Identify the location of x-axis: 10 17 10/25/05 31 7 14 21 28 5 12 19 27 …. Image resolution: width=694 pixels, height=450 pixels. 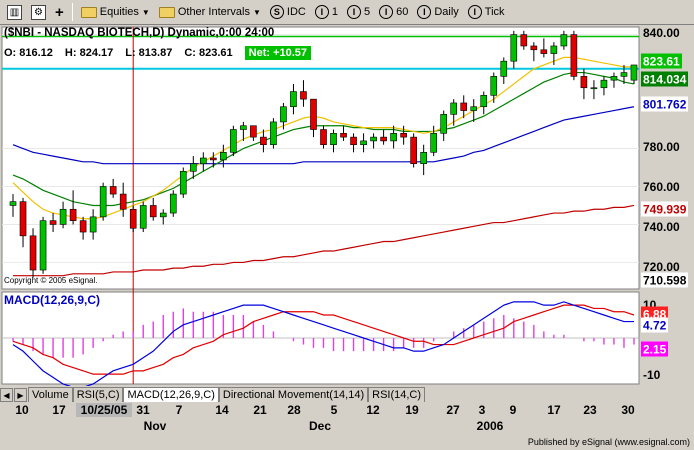
(320, 420).